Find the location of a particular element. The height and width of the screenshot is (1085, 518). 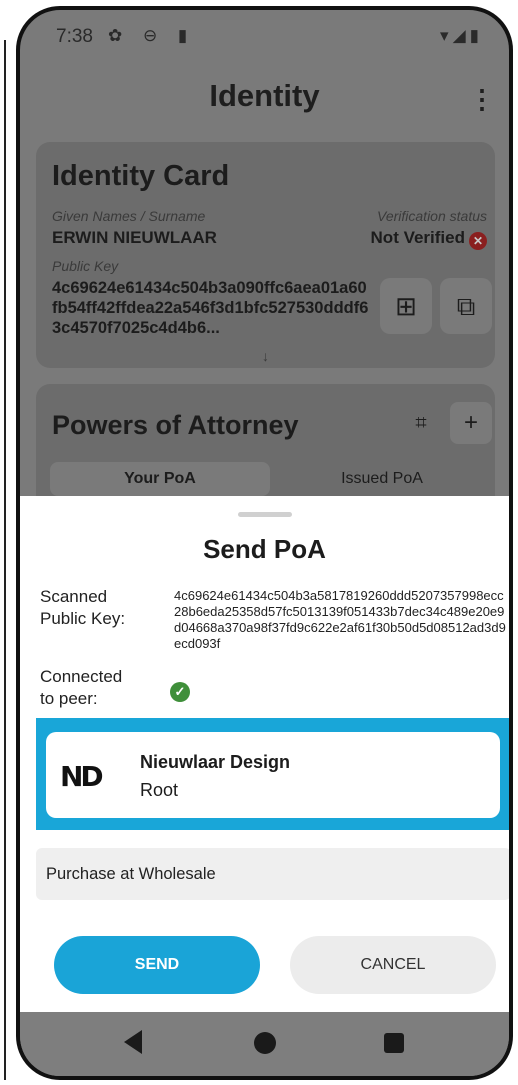

copy-key-button: ⧉ is located at coordinates (466, 306).